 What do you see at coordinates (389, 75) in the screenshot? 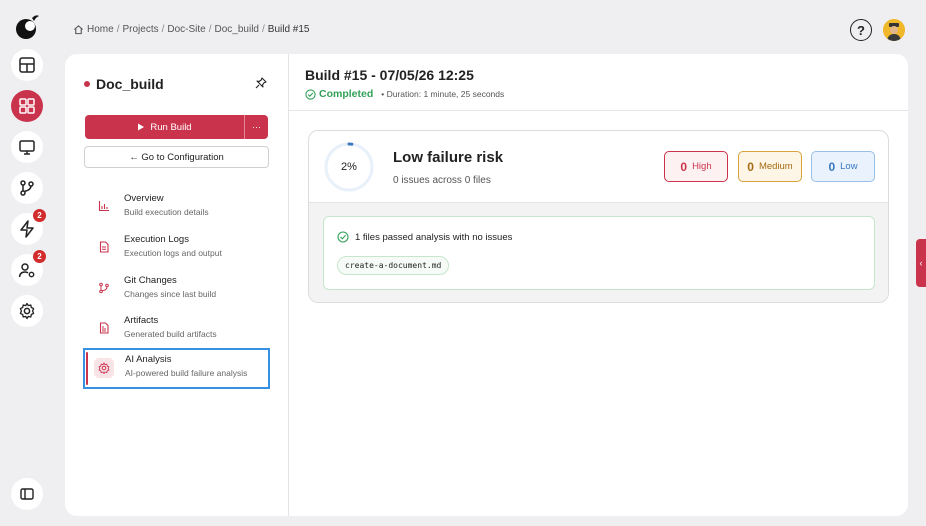
I see `build-title: Build #15 - 07/05/26 12:25` at bounding box center [389, 75].